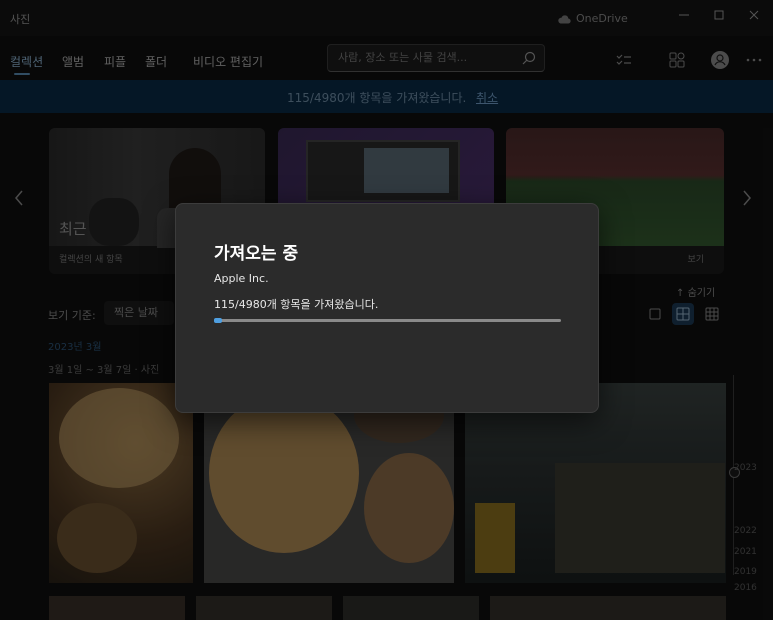  Describe the element at coordinates (387, 320) in the screenshot. I see `progress-bar` at that location.